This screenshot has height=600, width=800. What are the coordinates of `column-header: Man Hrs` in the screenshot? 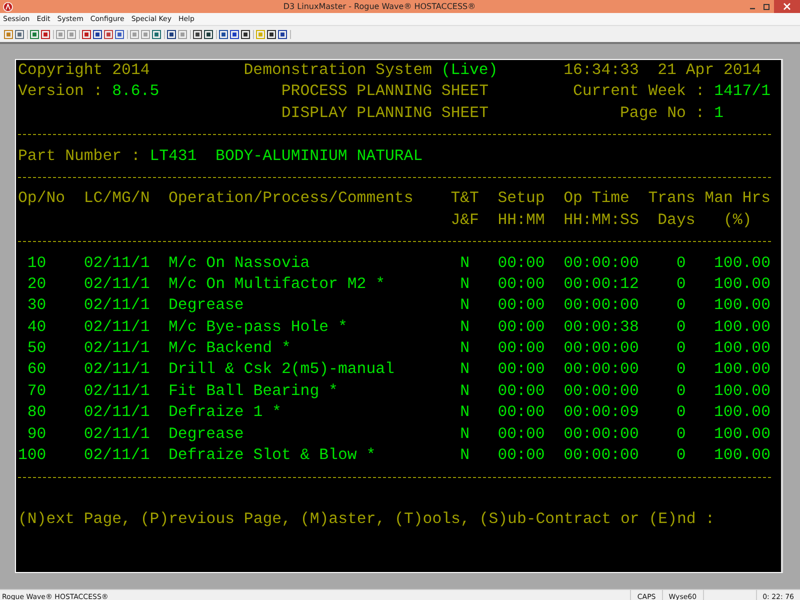 It's located at (737, 199).